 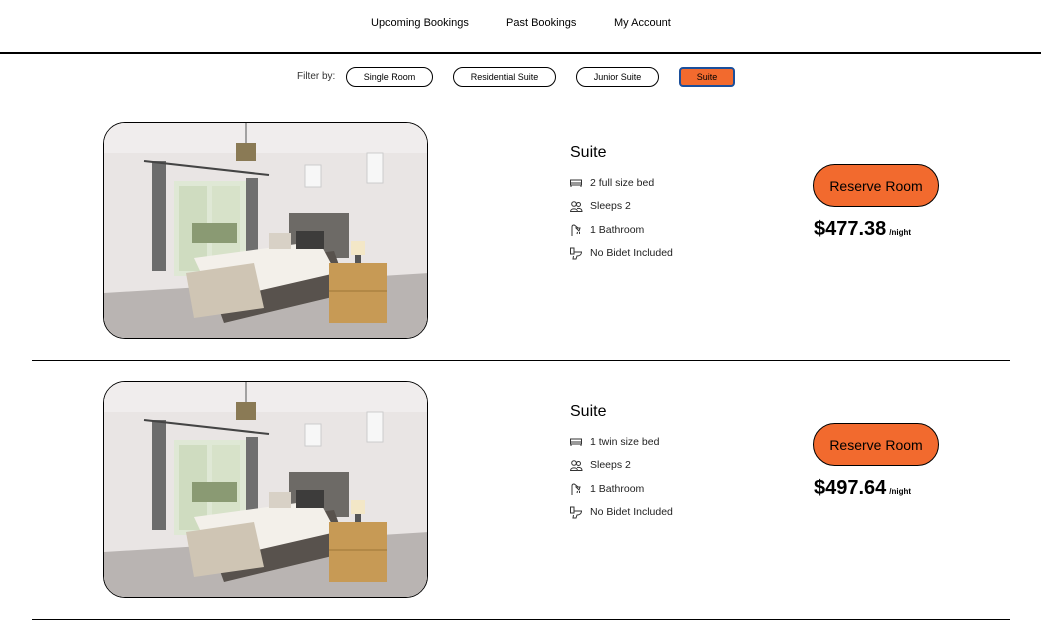 I want to click on filter-junior-suite: Junior Suite, so click(x=617, y=77).